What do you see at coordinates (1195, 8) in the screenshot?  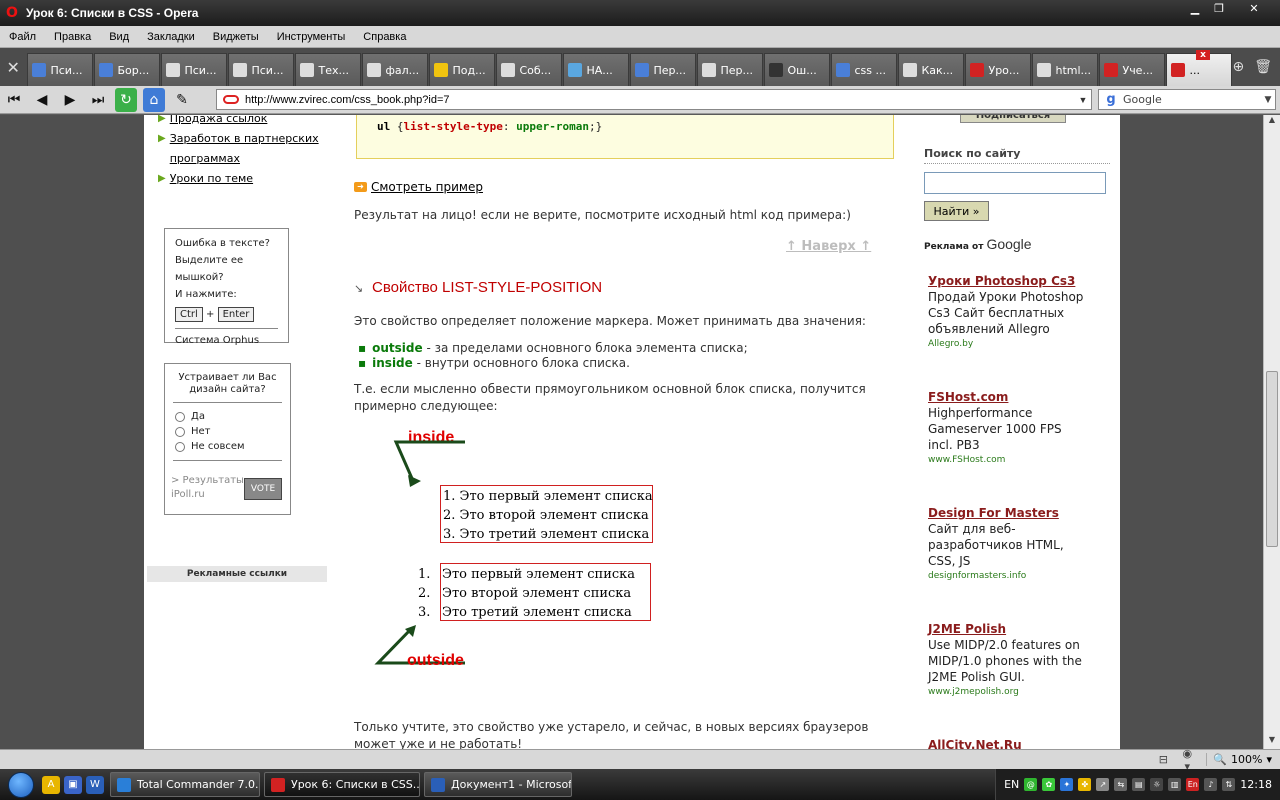 I see `minimize-button: ▁` at bounding box center [1195, 8].